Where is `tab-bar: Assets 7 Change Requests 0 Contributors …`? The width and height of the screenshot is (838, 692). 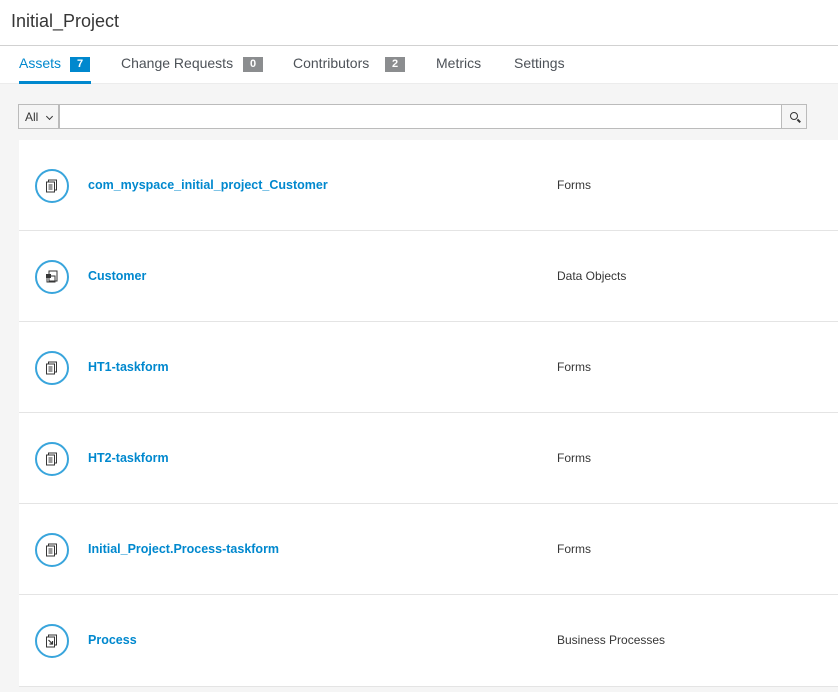 tab-bar: Assets 7 Change Requests 0 Contributors … is located at coordinates (419, 65).